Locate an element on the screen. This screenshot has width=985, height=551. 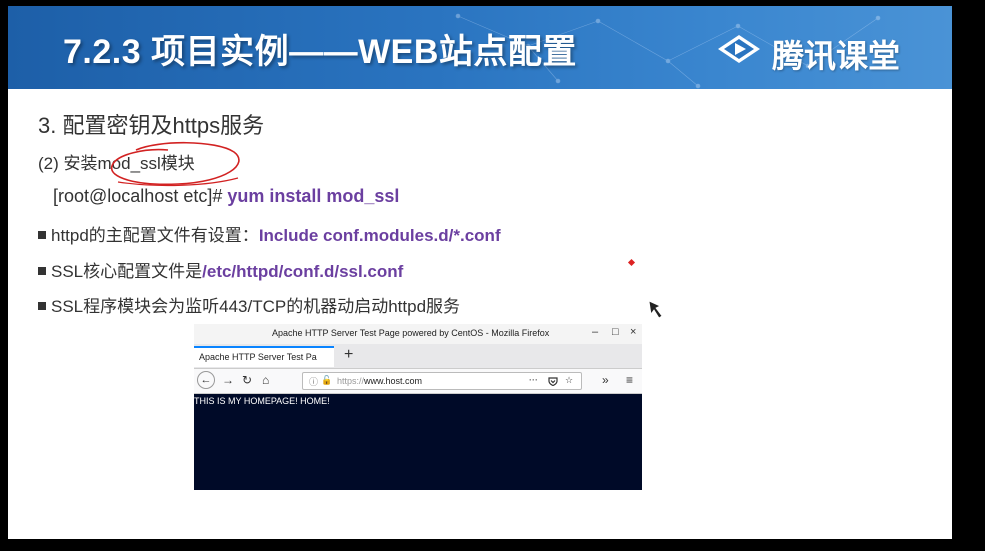
browser-tab: Apache HTTP Server Test Pa is located at coordinates (264, 356).